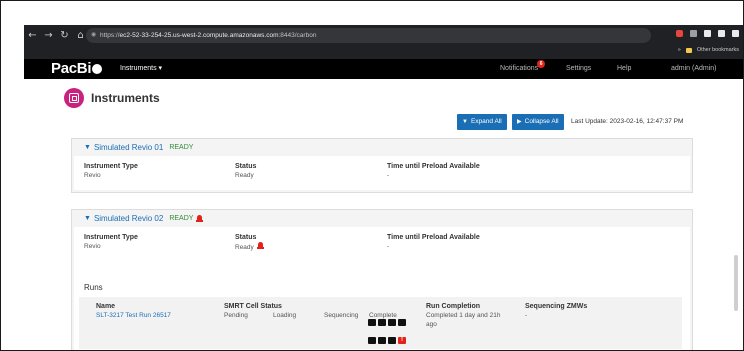  I want to click on page-header: Instruments, so click(112, 98).